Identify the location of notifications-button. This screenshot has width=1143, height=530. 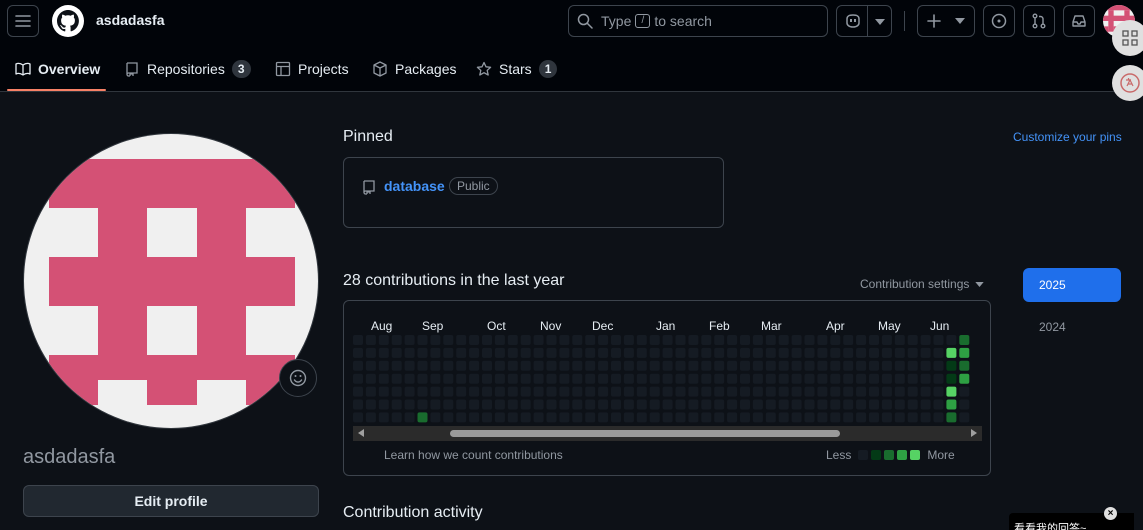
(1079, 21).